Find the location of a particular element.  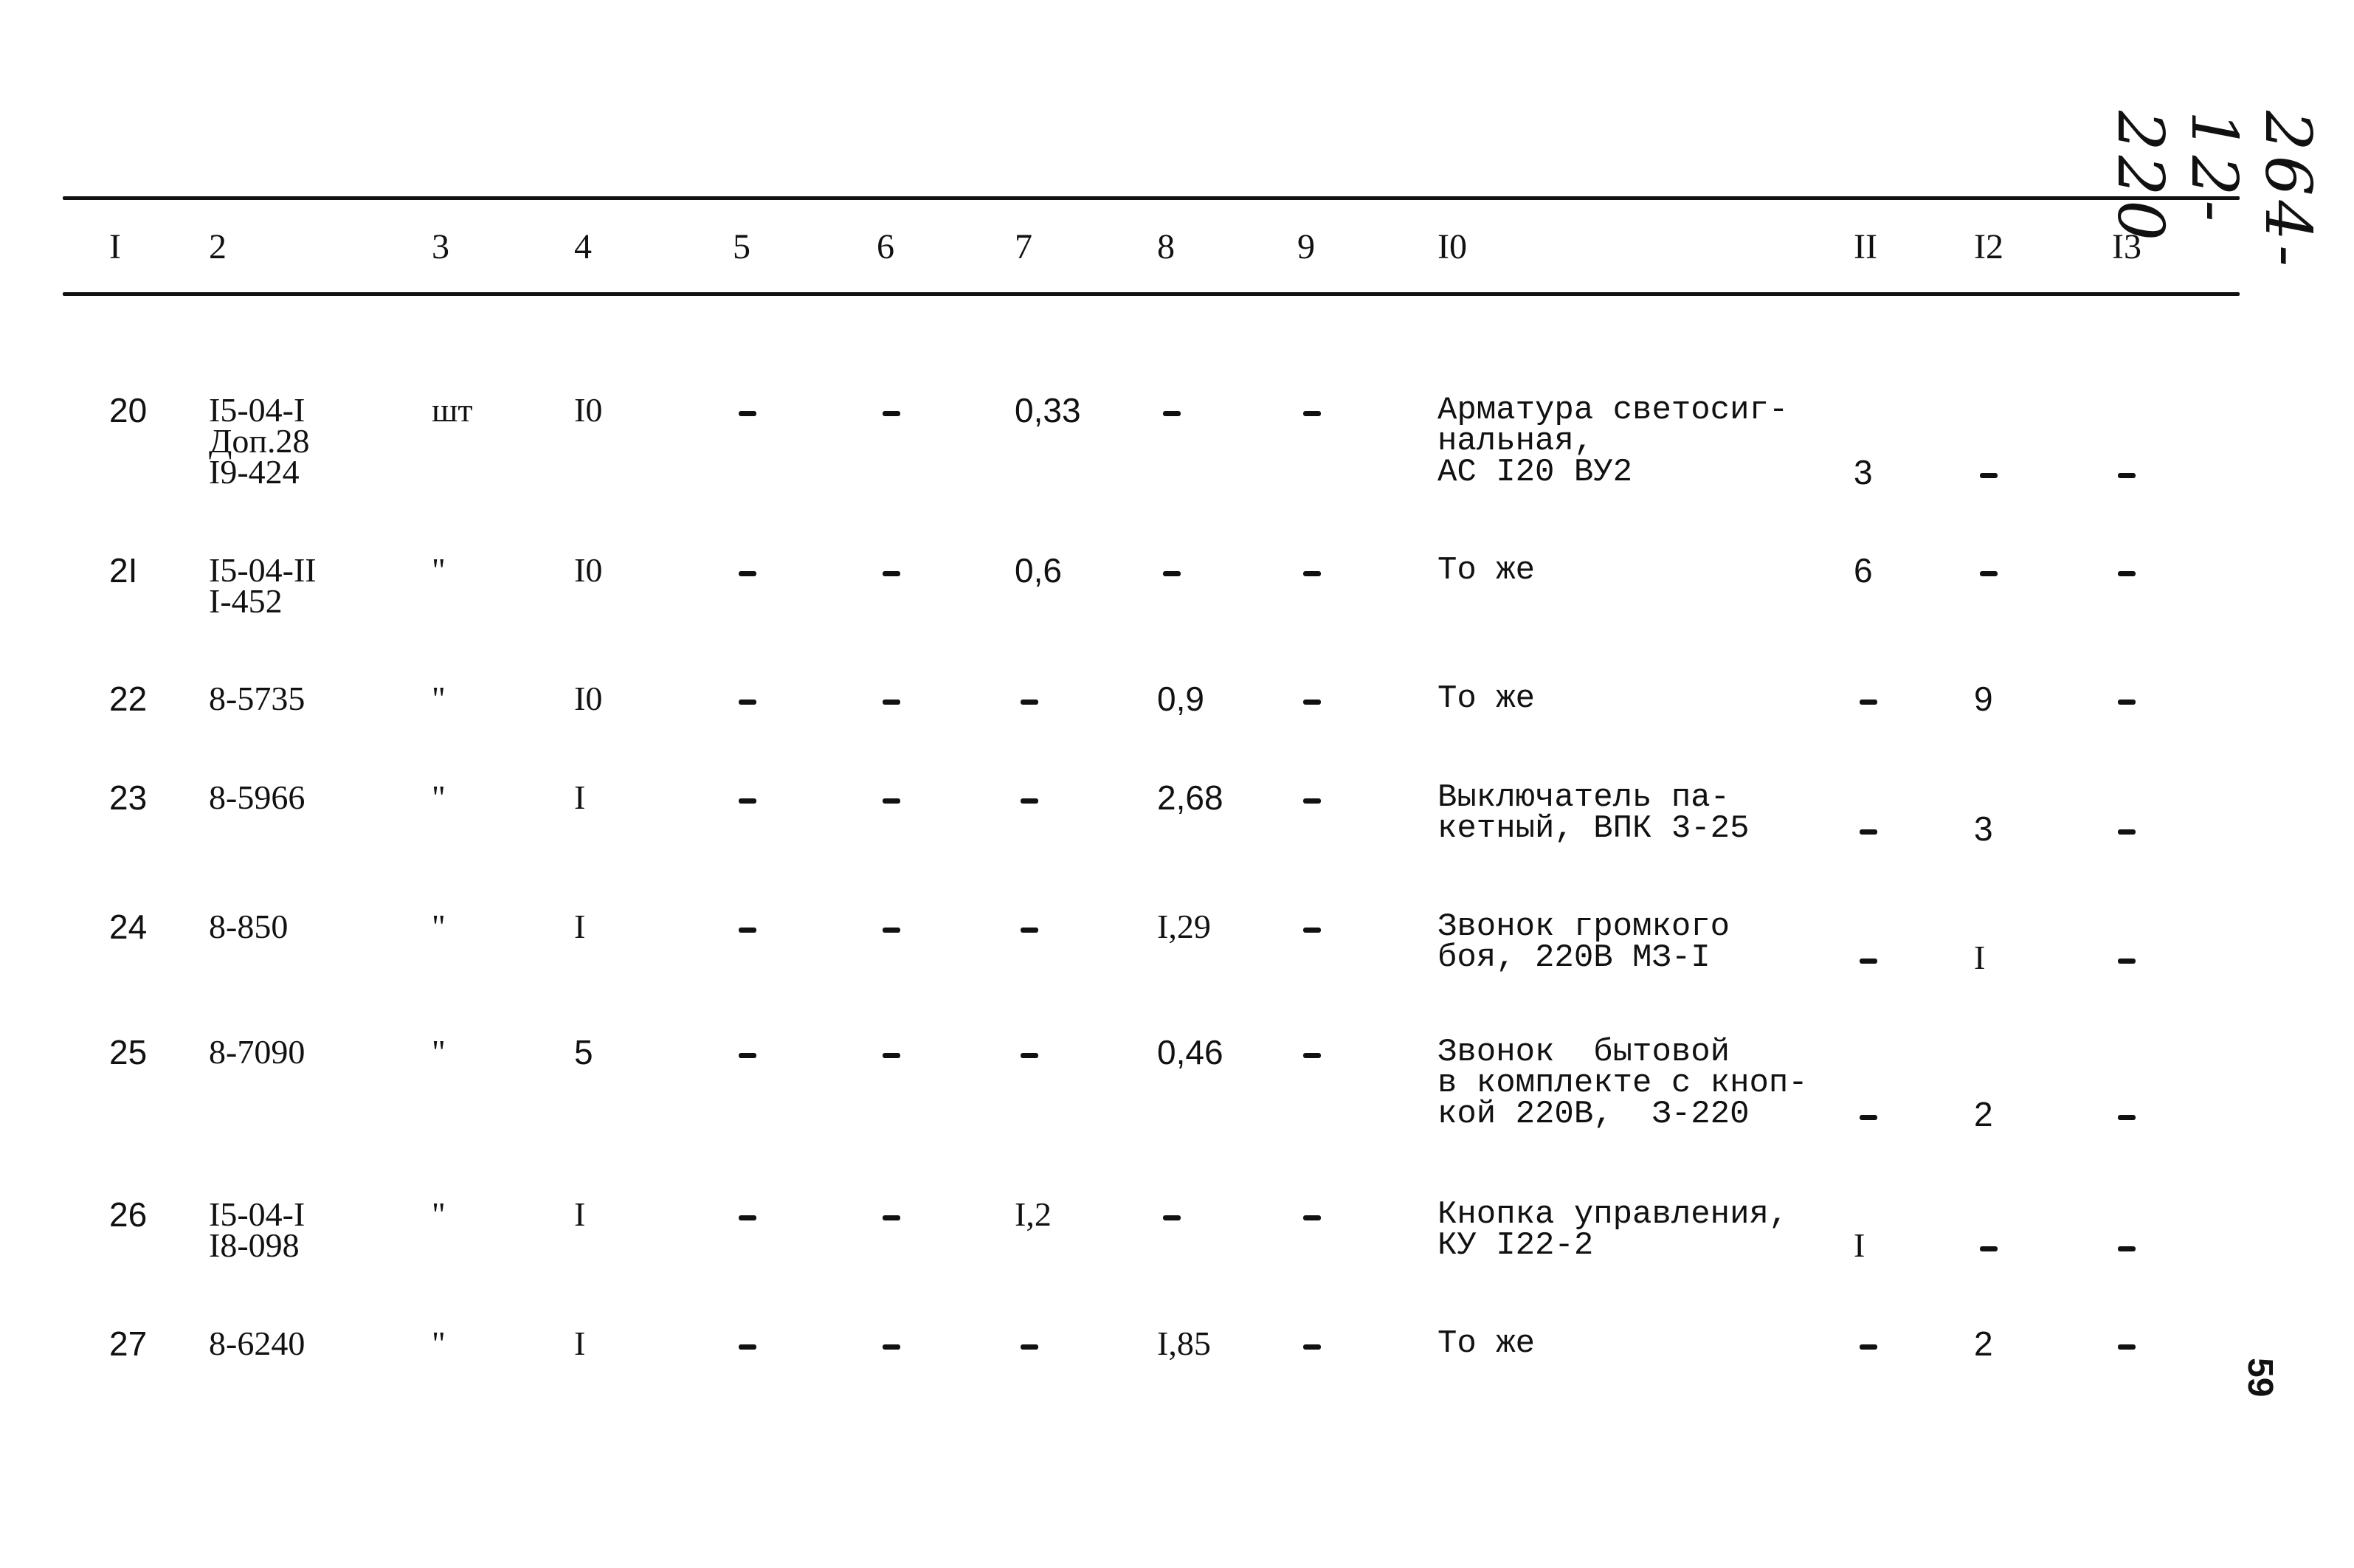

column-header-4: 4 is located at coordinates (583, 246).